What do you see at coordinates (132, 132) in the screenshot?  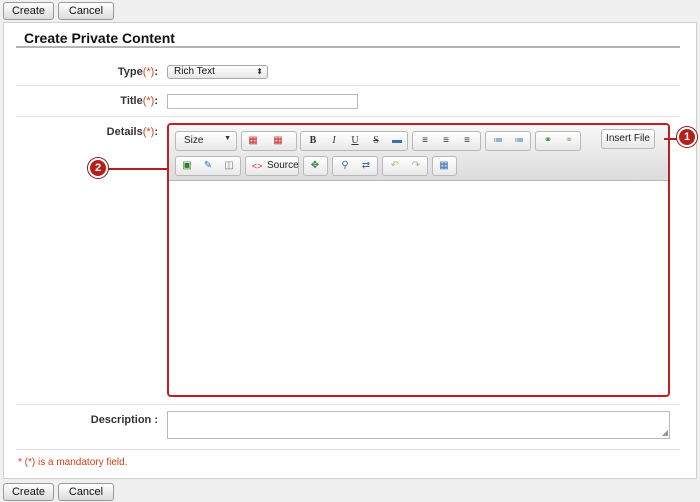 I see `details-label: Details(*):` at bounding box center [132, 132].